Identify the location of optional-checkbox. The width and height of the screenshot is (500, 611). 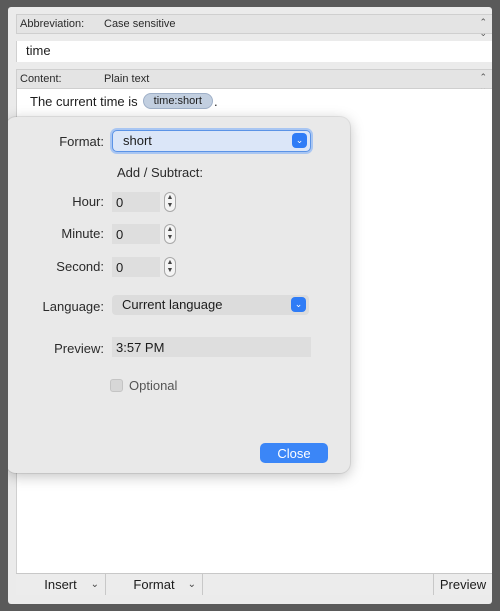
(116, 385).